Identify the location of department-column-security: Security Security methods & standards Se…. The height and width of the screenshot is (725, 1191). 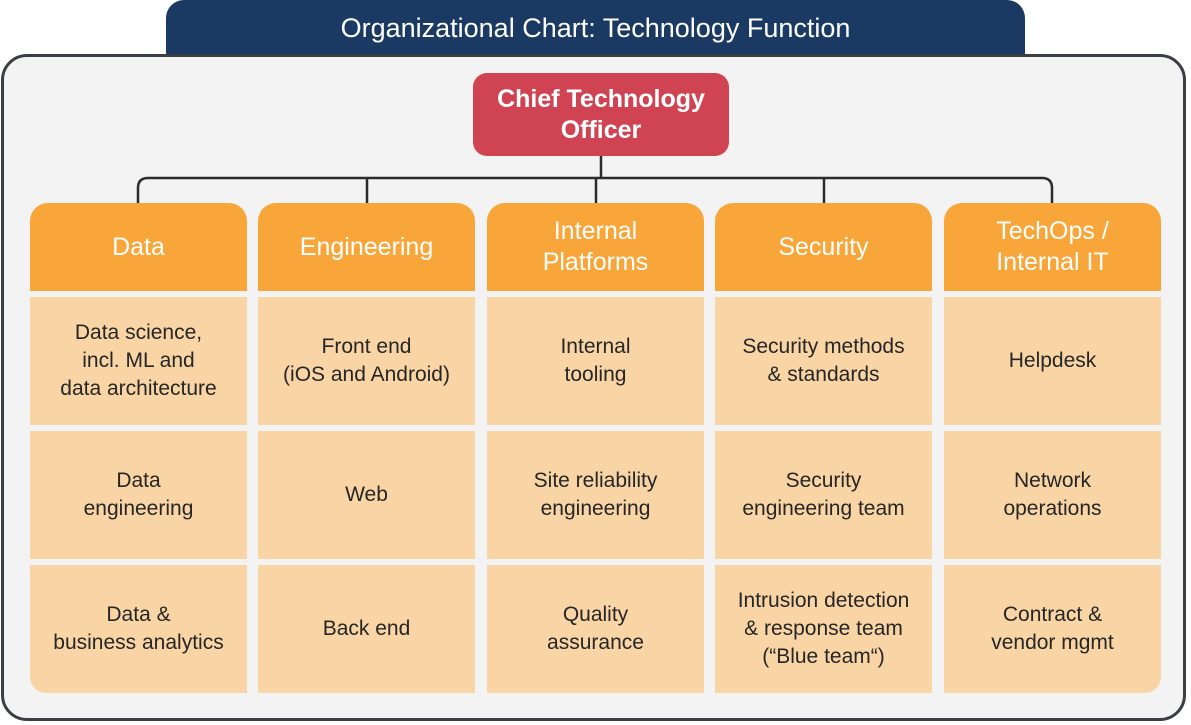
(823, 448).